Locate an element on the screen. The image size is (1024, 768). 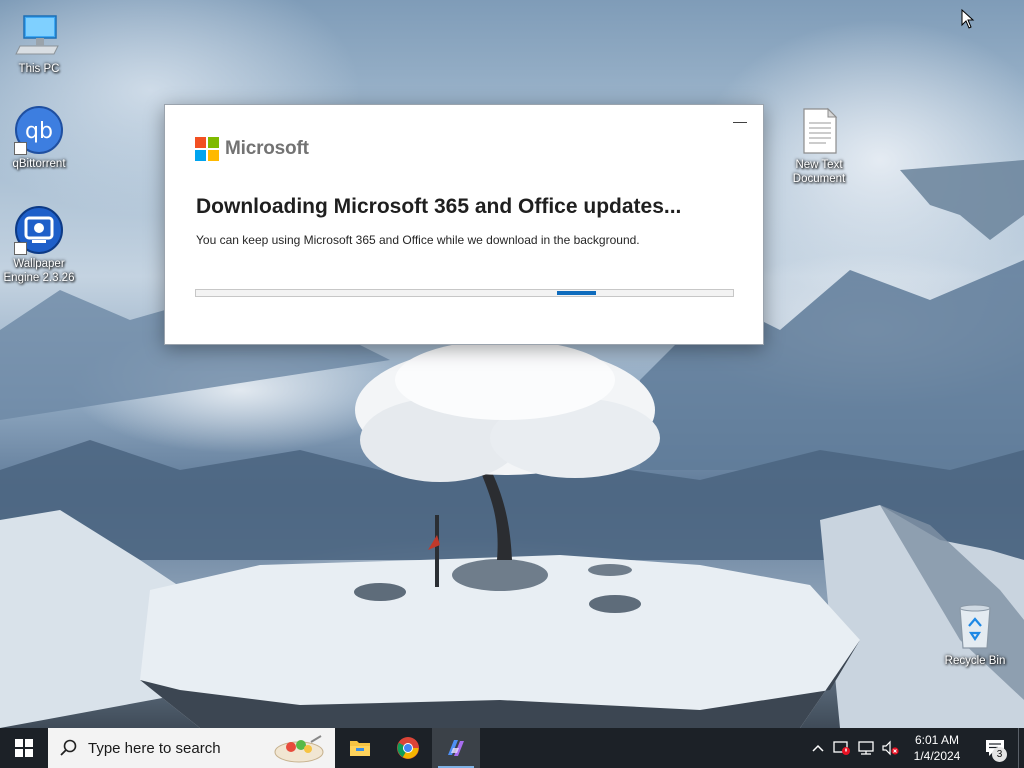
chevron-up-icon is located at coordinates (818, 748).